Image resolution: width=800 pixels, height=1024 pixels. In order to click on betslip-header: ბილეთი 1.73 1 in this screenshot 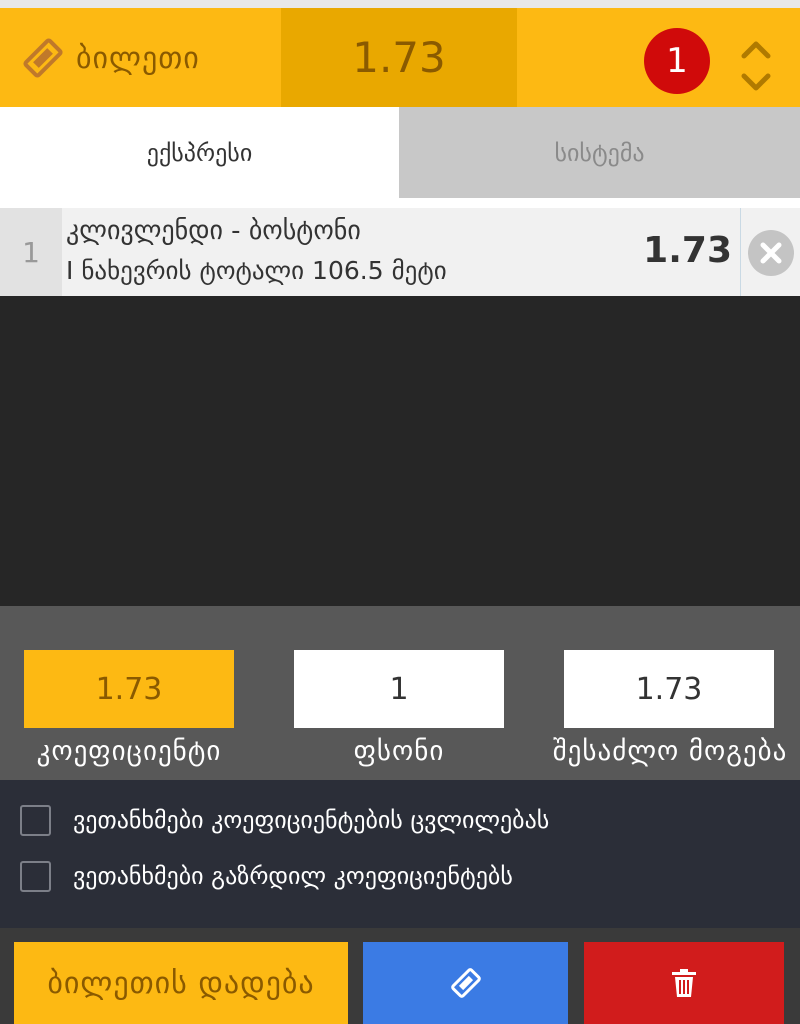, I will do `click(400, 57)`.